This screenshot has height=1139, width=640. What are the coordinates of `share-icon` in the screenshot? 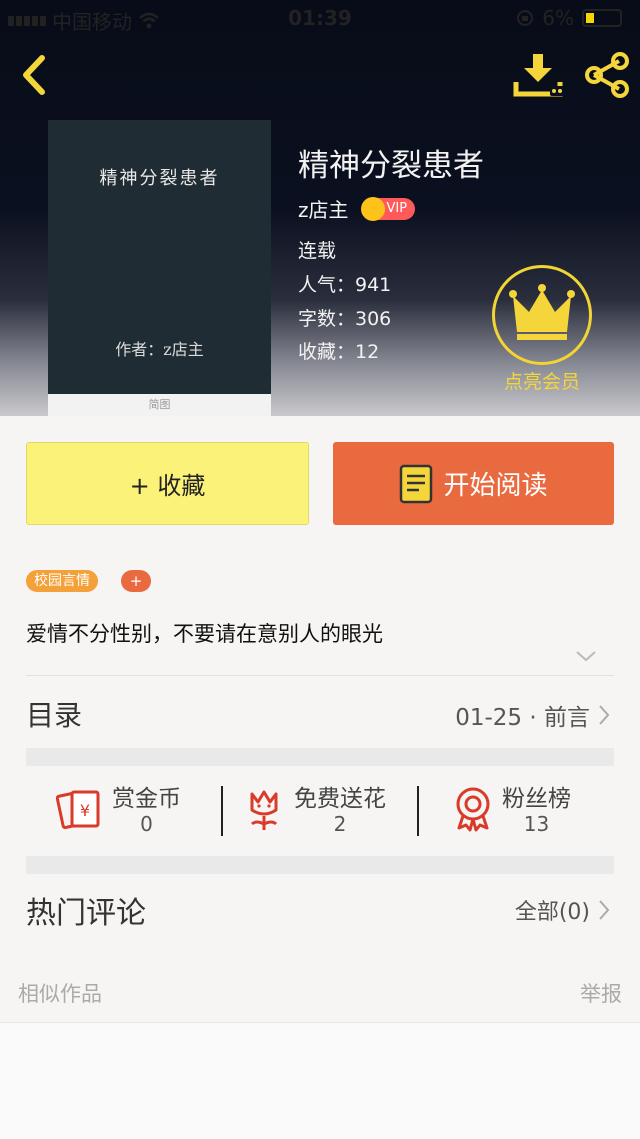 It's located at (607, 75).